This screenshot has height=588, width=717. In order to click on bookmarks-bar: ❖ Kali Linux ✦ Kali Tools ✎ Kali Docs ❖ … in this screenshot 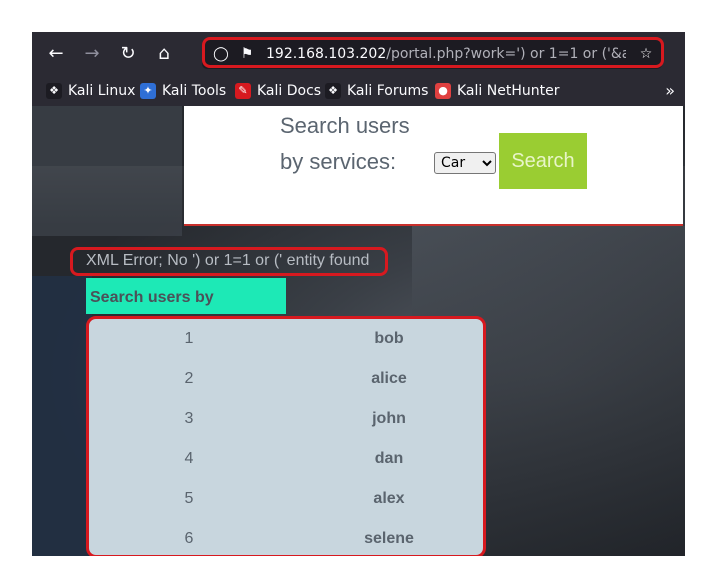, I will do `click(358, 91)`.